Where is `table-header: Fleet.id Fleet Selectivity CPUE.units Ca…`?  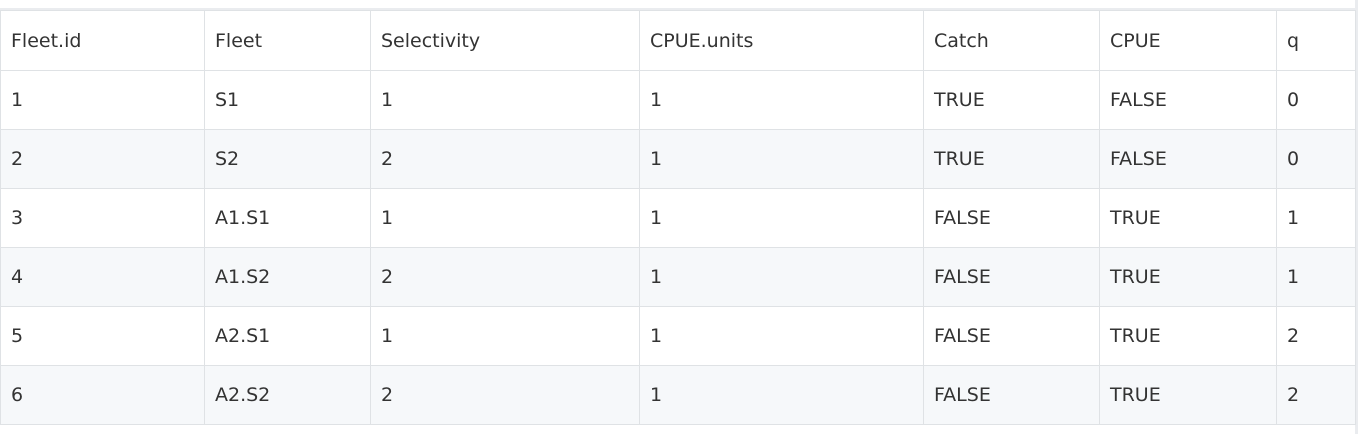
table-header: Fleet.id Fleet Selectivity CPUE.units Ca… is located at coordinates (678, 40).